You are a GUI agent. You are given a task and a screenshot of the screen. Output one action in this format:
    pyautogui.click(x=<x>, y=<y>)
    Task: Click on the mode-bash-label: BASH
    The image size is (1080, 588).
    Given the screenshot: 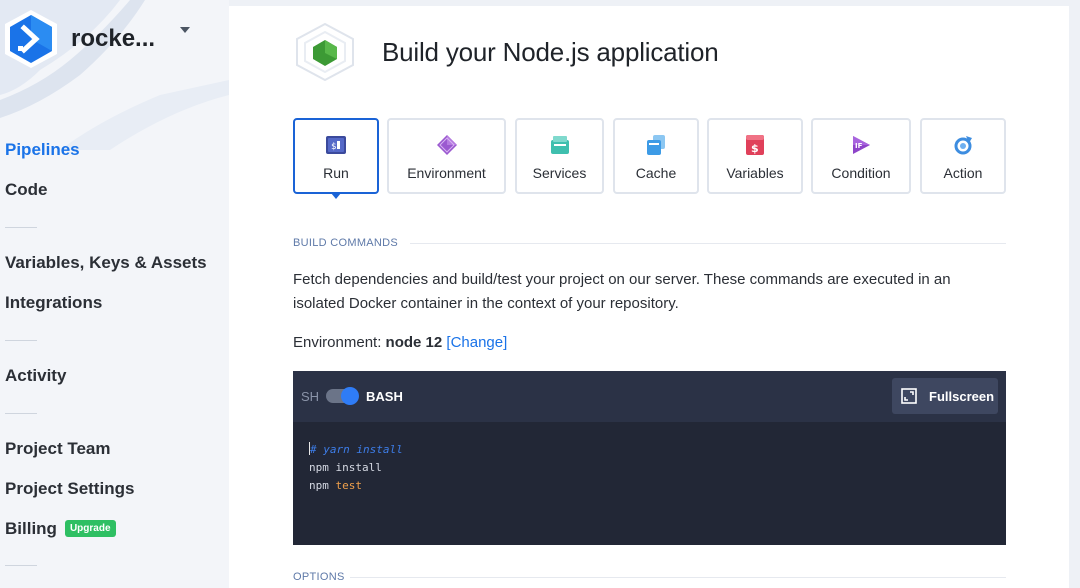 What is the action you would take?
    pyautogui.click(x=384, y=396)
    